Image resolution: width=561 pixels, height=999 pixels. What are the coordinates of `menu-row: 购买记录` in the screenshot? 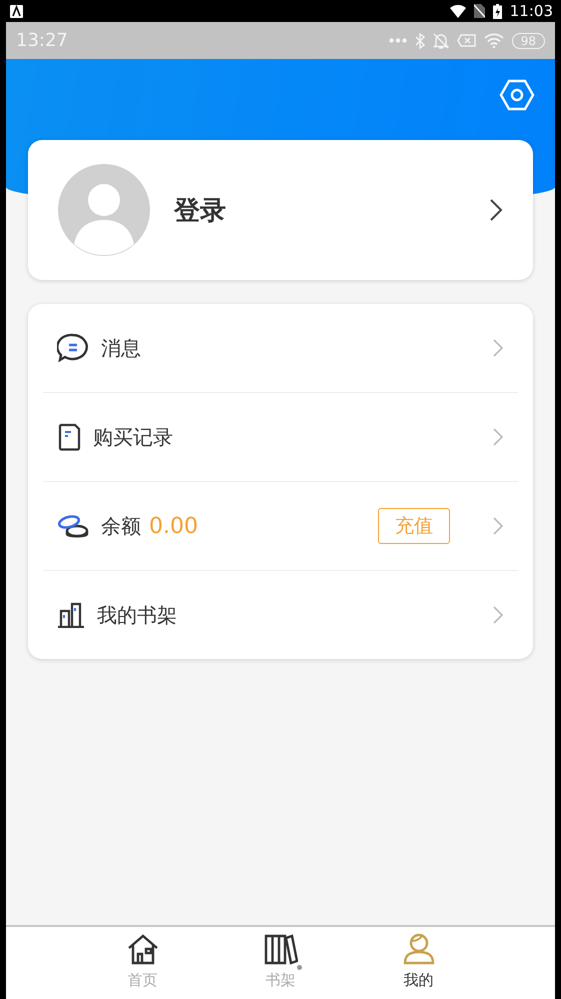 It's located at (280, 436).